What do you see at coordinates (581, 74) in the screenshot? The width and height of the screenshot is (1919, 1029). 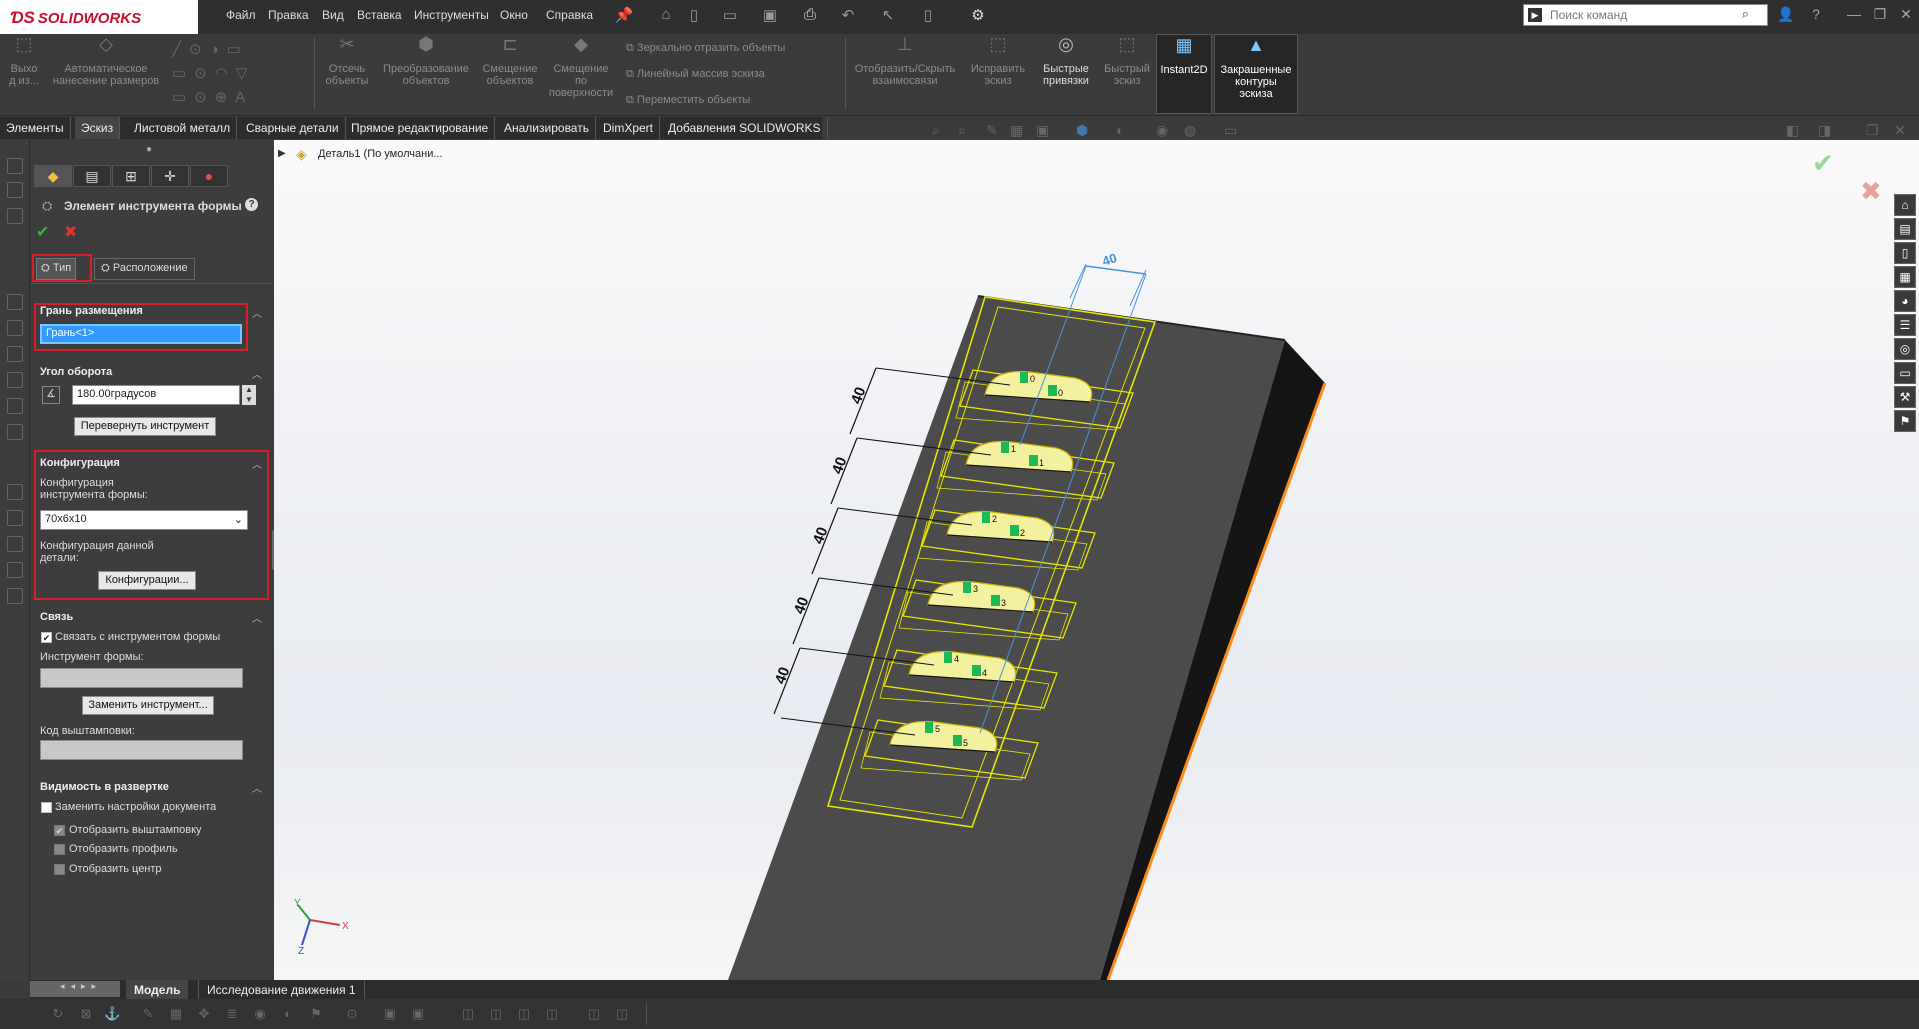 I see `offset-surface-button: ◆ Смещение по поверхности` at bounding box center [581, 74].